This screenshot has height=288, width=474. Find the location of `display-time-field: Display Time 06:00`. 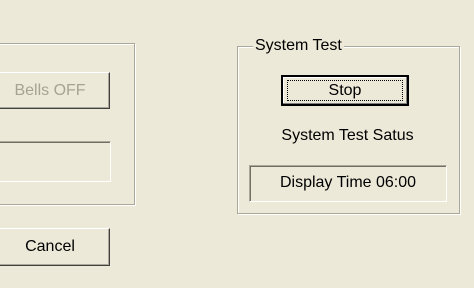

display-time-field: Display Time 06:00 is located at coordinates (348, 183).